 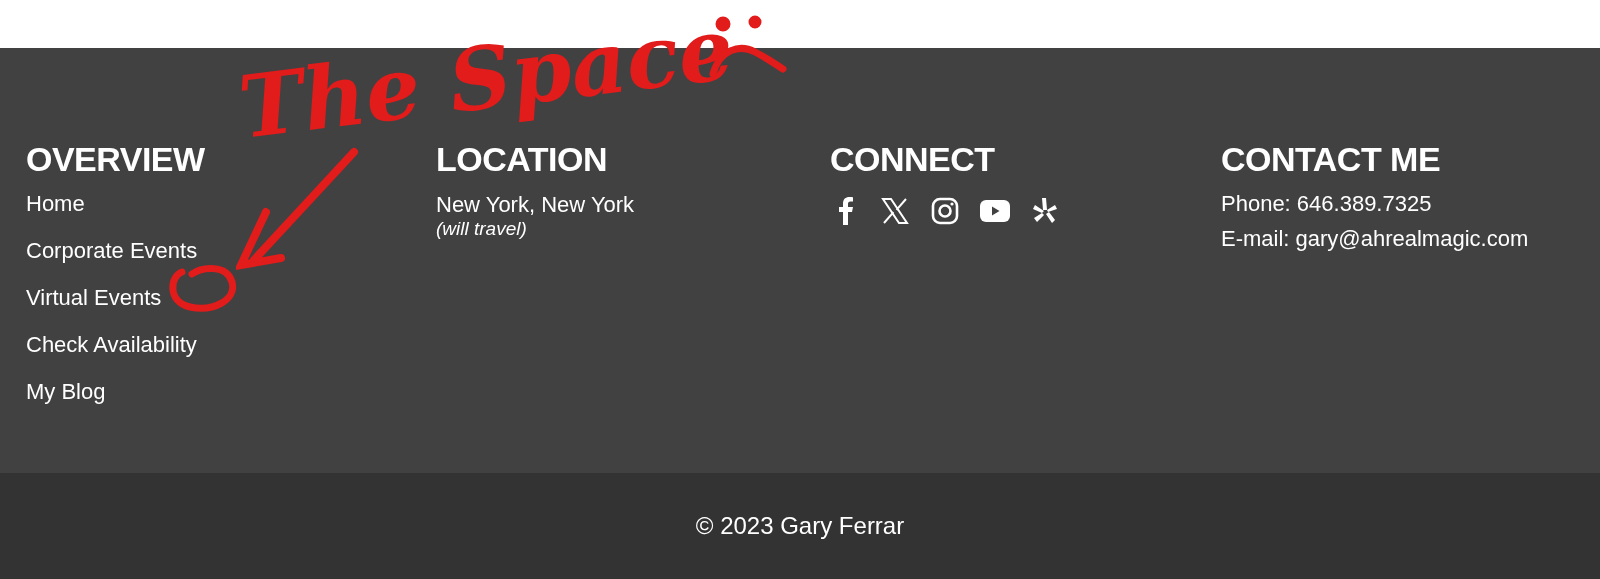 What do you see at coordinates (115, 159) in the screenshot?
I see `column-heading: OVERVIEW` at bounding box center [115, 159].